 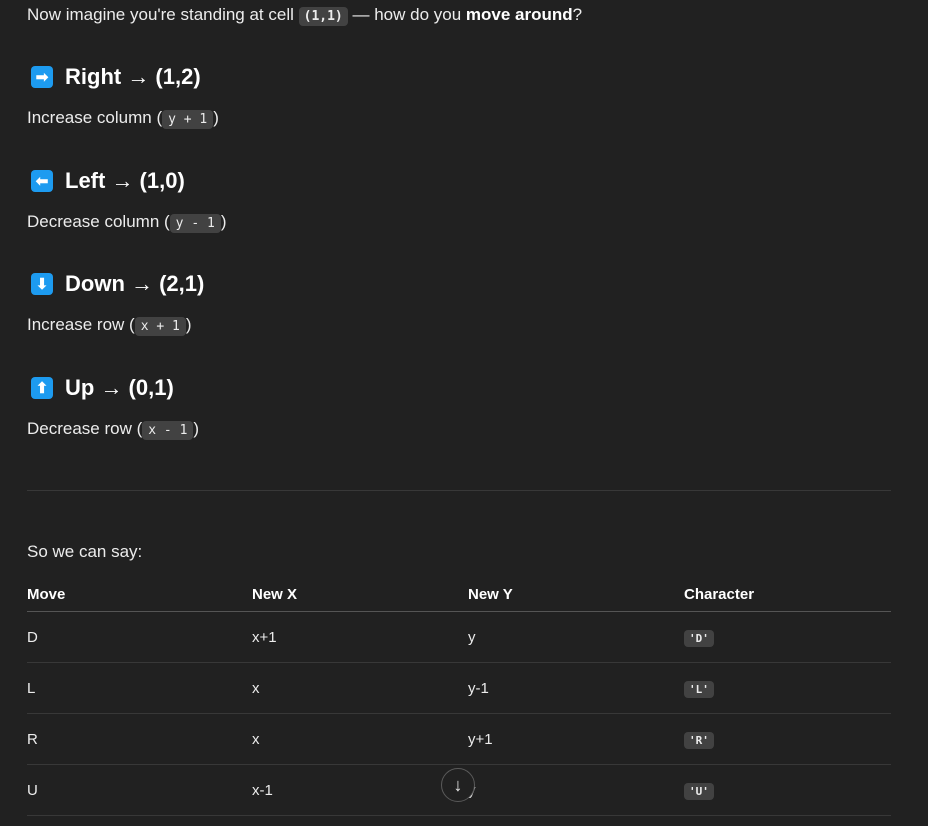 What do you see at coordinates (95, 117) in the screenshot?
I see `desc-before: Increase column (` at bounding box center [95, 117].